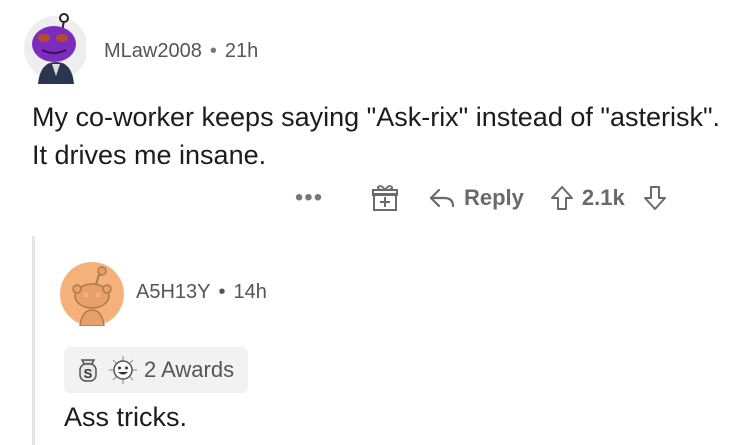 The image size is (750, 445). Describe the element at coordinates (126, 417) in the screenshot. I see `reply-text: Ass tricks.` at that location.